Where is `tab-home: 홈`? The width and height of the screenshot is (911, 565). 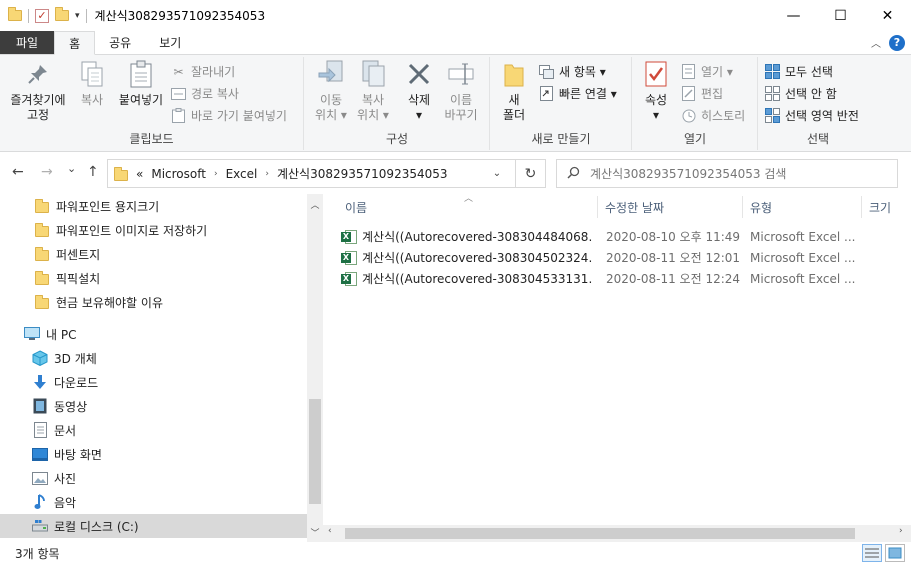 tab-home: 홈 is located at coordinates (75, 43).